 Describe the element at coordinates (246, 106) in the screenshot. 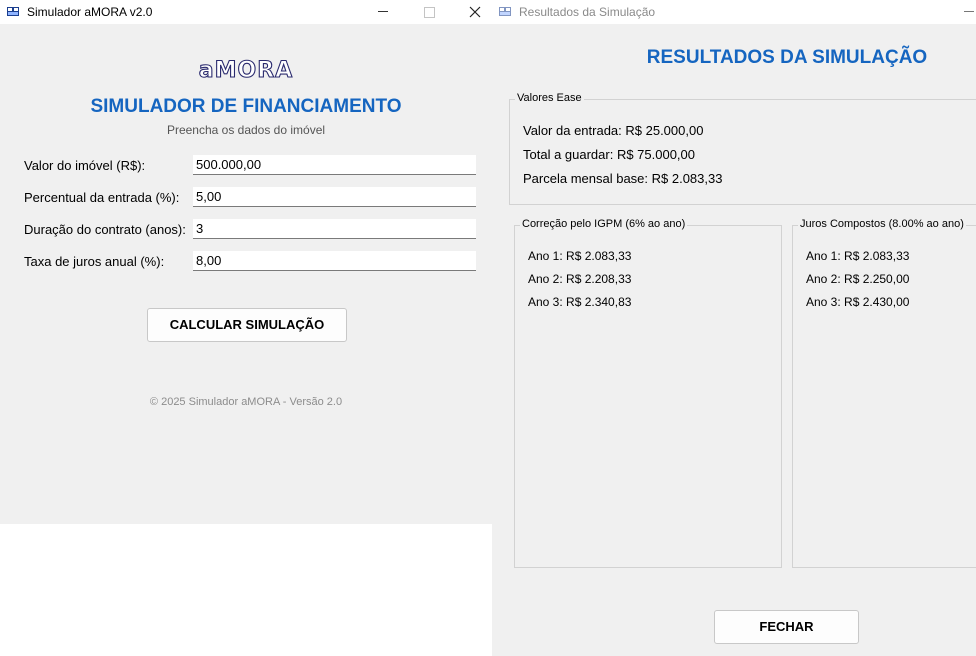

I see `simulator-title: SIMULADOR DE FINANCIAMENTO` at that location.